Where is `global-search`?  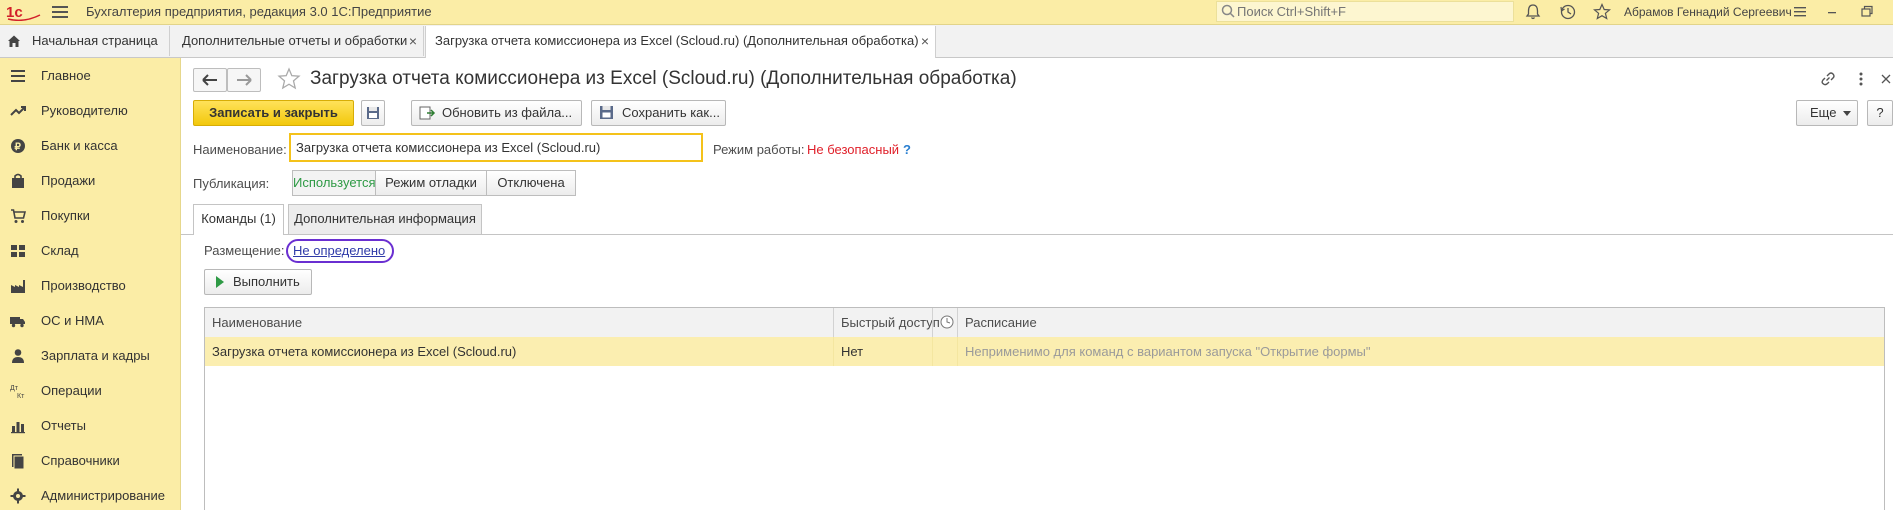
global-search is located at coordinates (1365, 11).